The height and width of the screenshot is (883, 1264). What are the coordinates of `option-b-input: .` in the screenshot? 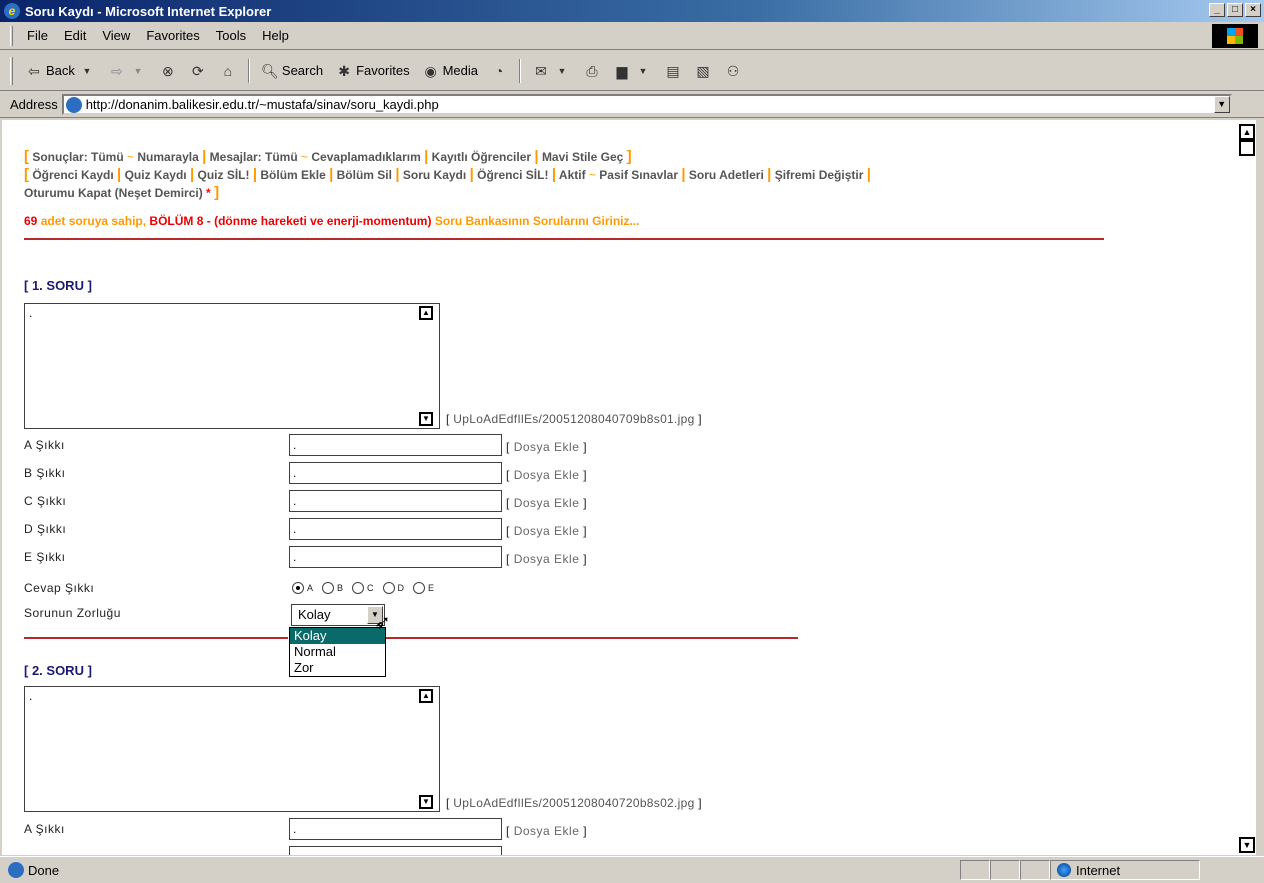 It's located at (395, 473).